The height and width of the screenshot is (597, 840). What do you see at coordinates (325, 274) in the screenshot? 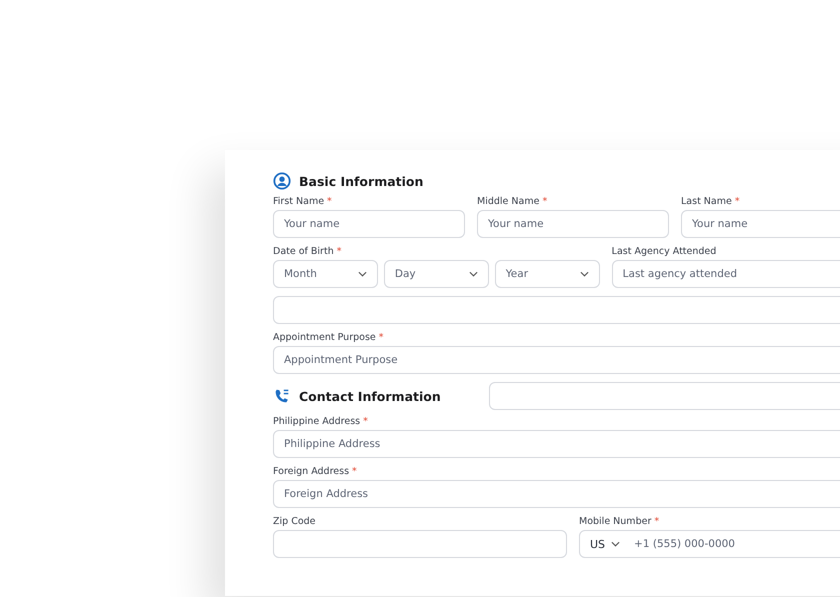
I see `dropdown: Month` at bounding box center [325, 274].